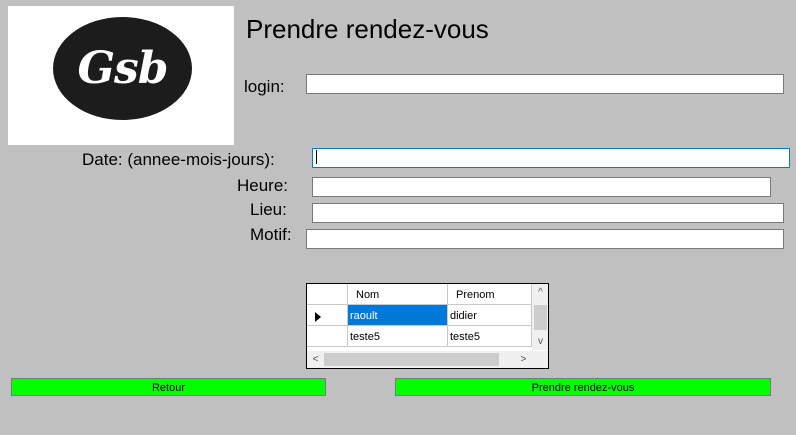 The image size is (796, 435). What do you see at coordinates (490, 315) in the screenshot?
I see `grid-cell-prenom: didier` at bounding box center [490, 315].